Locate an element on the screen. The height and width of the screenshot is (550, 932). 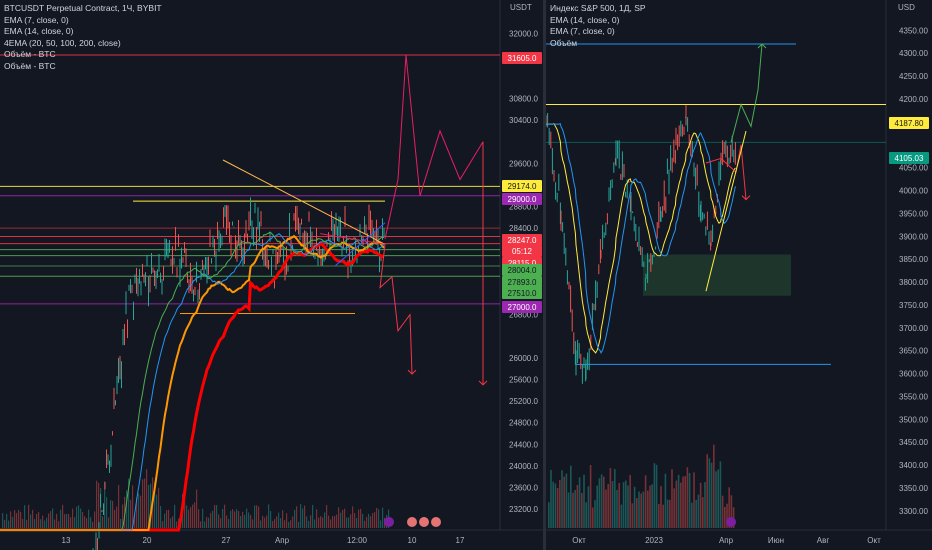
btc-y-tick-label: 30400.0 is located at coordinates (523, 120).